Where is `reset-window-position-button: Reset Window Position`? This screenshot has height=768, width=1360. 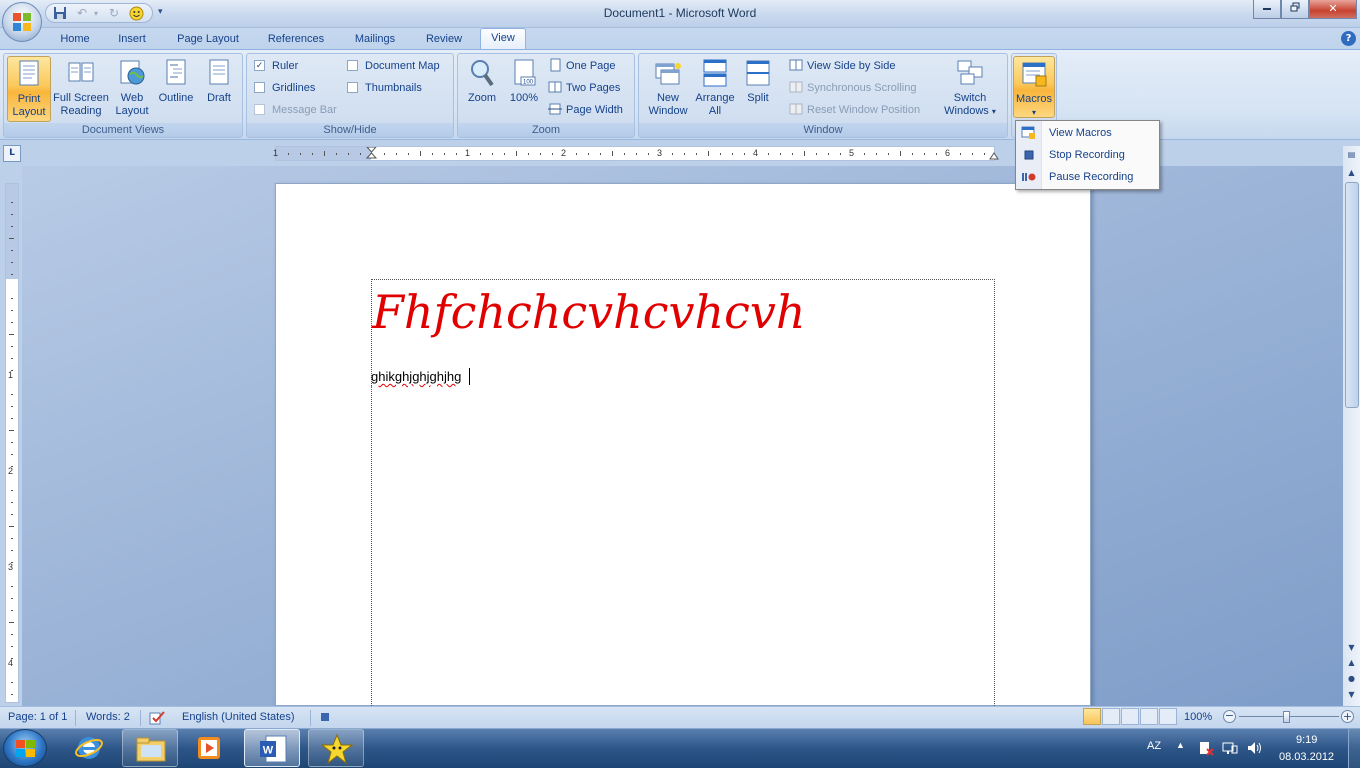 reset-window-position-button: Reset Window Position is located at coordinates (854, 110).